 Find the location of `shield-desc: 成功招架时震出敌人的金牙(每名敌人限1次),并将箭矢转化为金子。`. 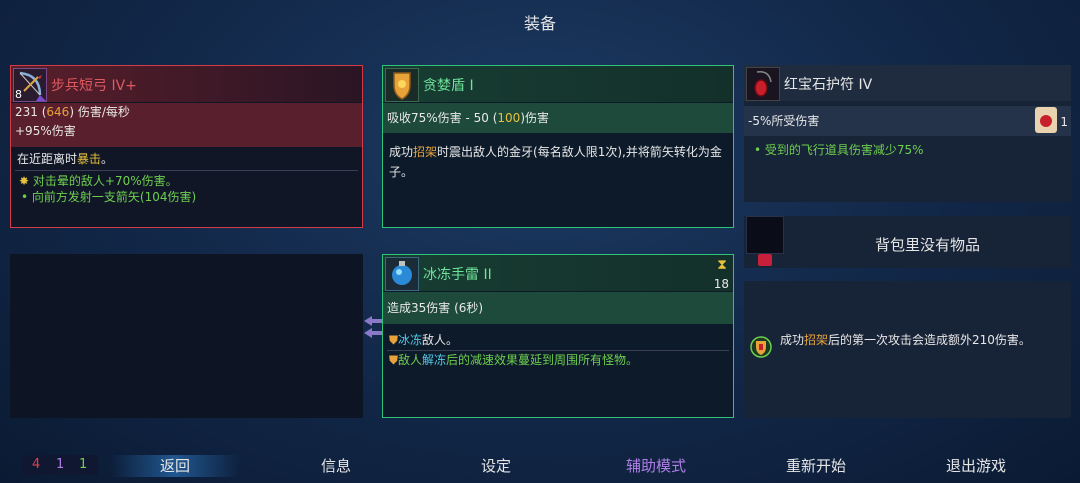

shield-desc: 成功招架时震出敌人的金牙(每名敌人限1次),并将箭矢转化为金子。 is located at coordinates (555, 162).